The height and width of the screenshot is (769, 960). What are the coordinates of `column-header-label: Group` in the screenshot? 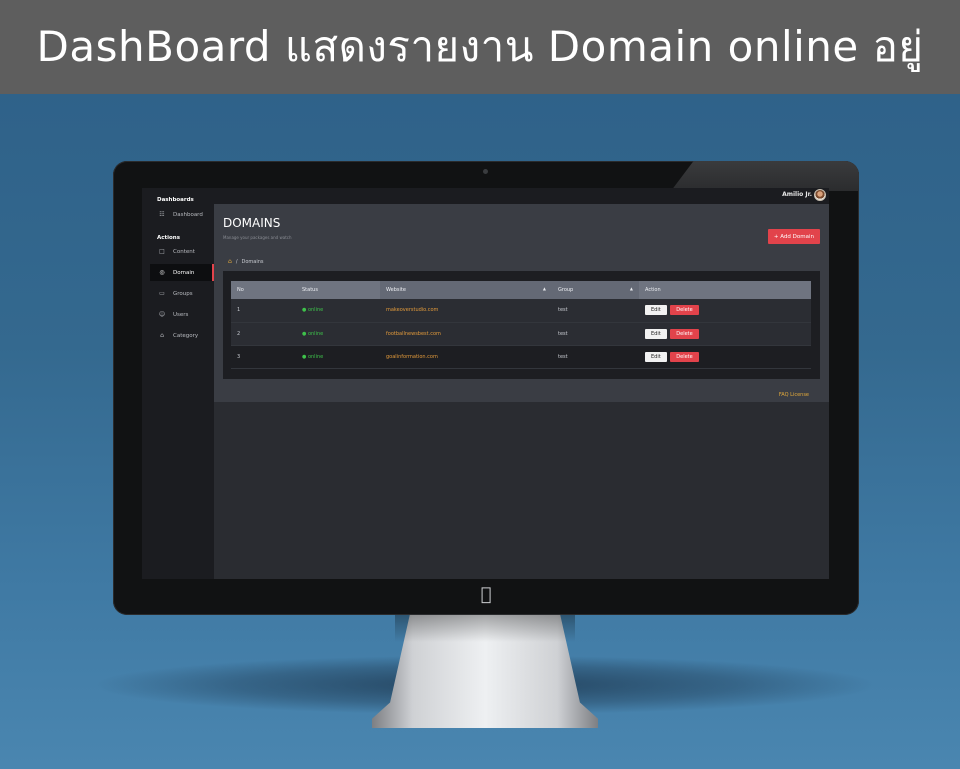 It's located at (566, 290).